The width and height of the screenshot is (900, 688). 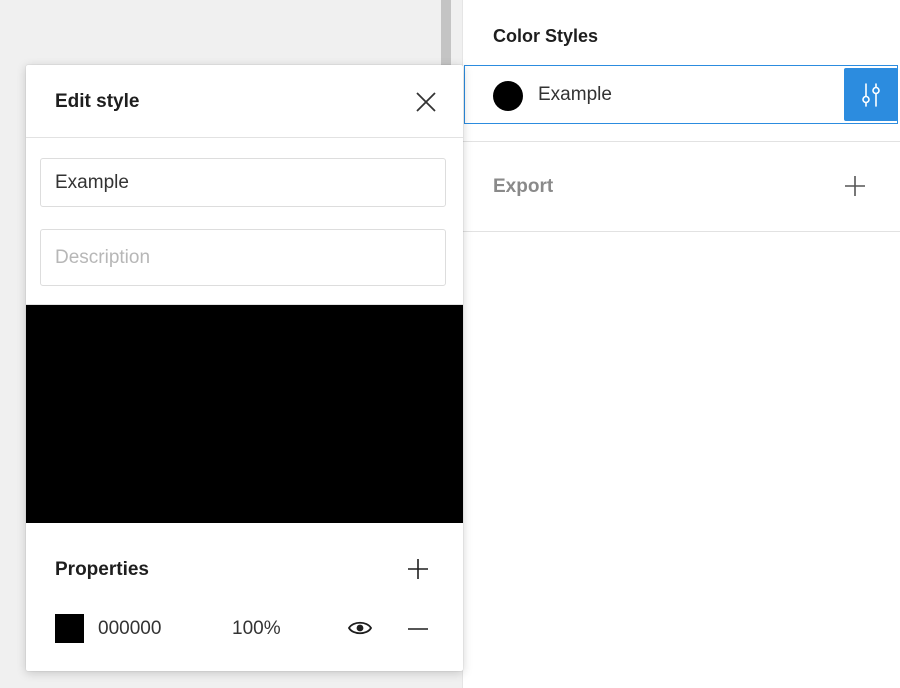 What do you see at coordinates (102, 569) in the screenshot?
I see `properties-heading: Properties` at bounding box center [102, 569].